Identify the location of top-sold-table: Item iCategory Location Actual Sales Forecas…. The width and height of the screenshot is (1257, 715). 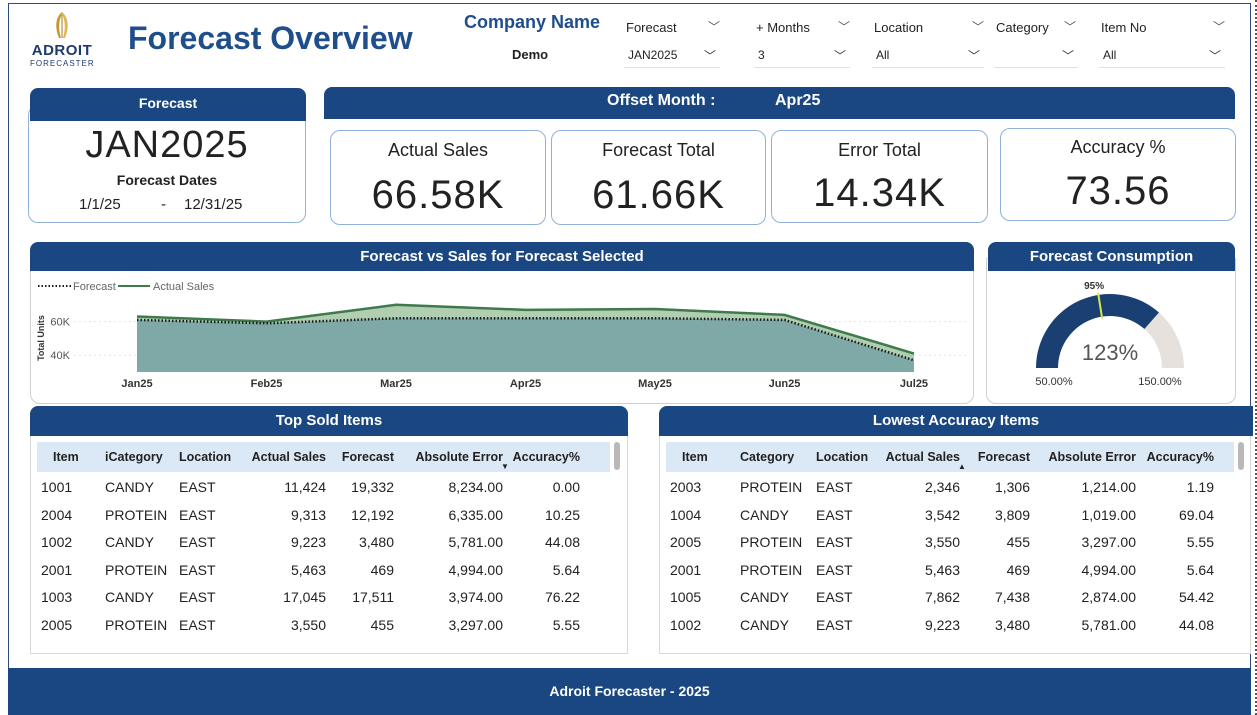
(329, 545).